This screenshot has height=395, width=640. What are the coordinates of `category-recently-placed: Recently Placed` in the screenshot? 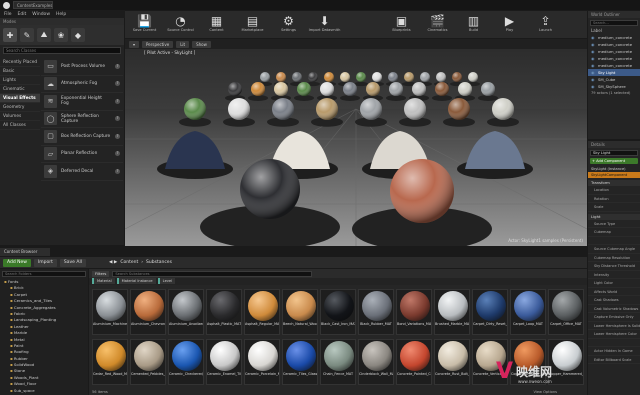 It's located at (20, 62).